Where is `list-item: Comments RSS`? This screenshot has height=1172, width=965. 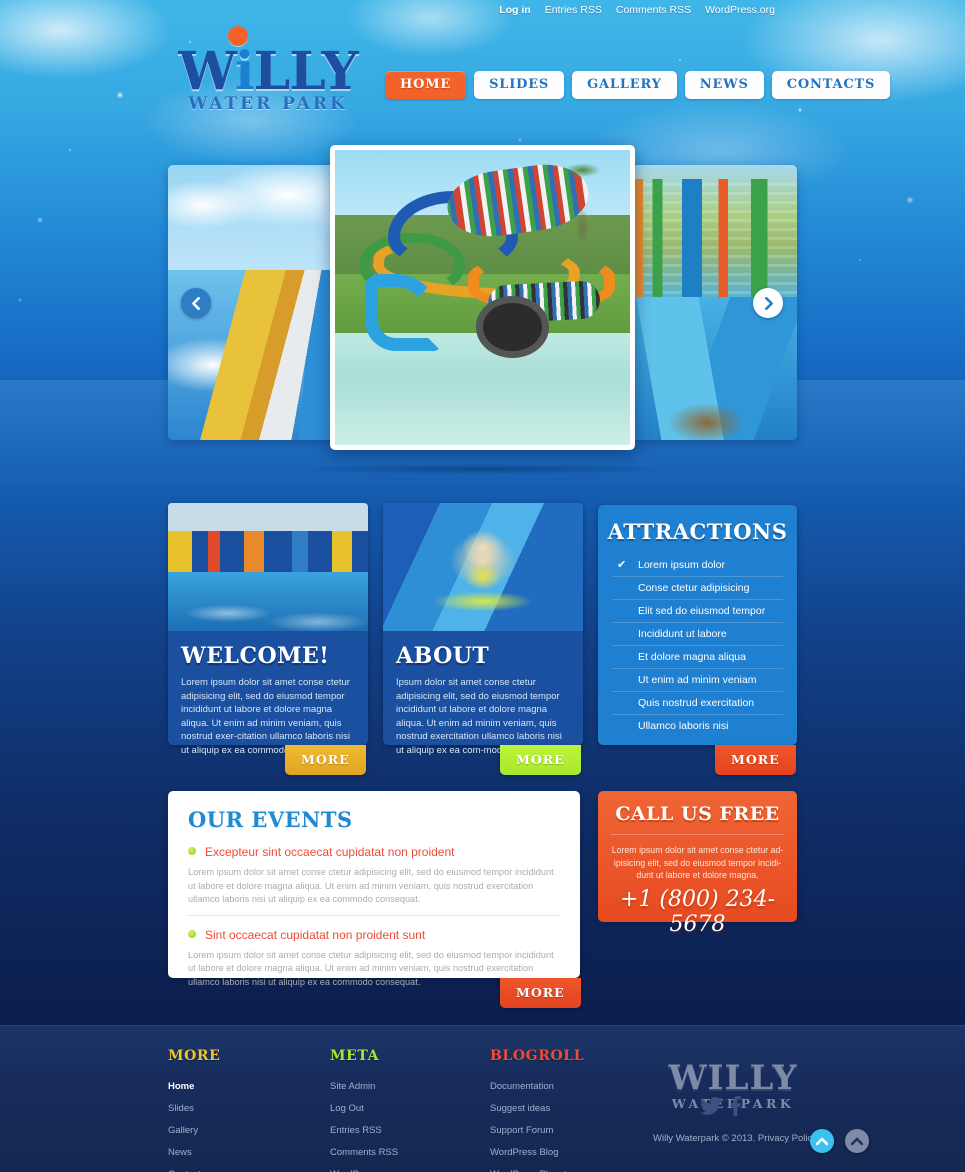 list-item: Comments RSS is located at coordinates (400, 1151).